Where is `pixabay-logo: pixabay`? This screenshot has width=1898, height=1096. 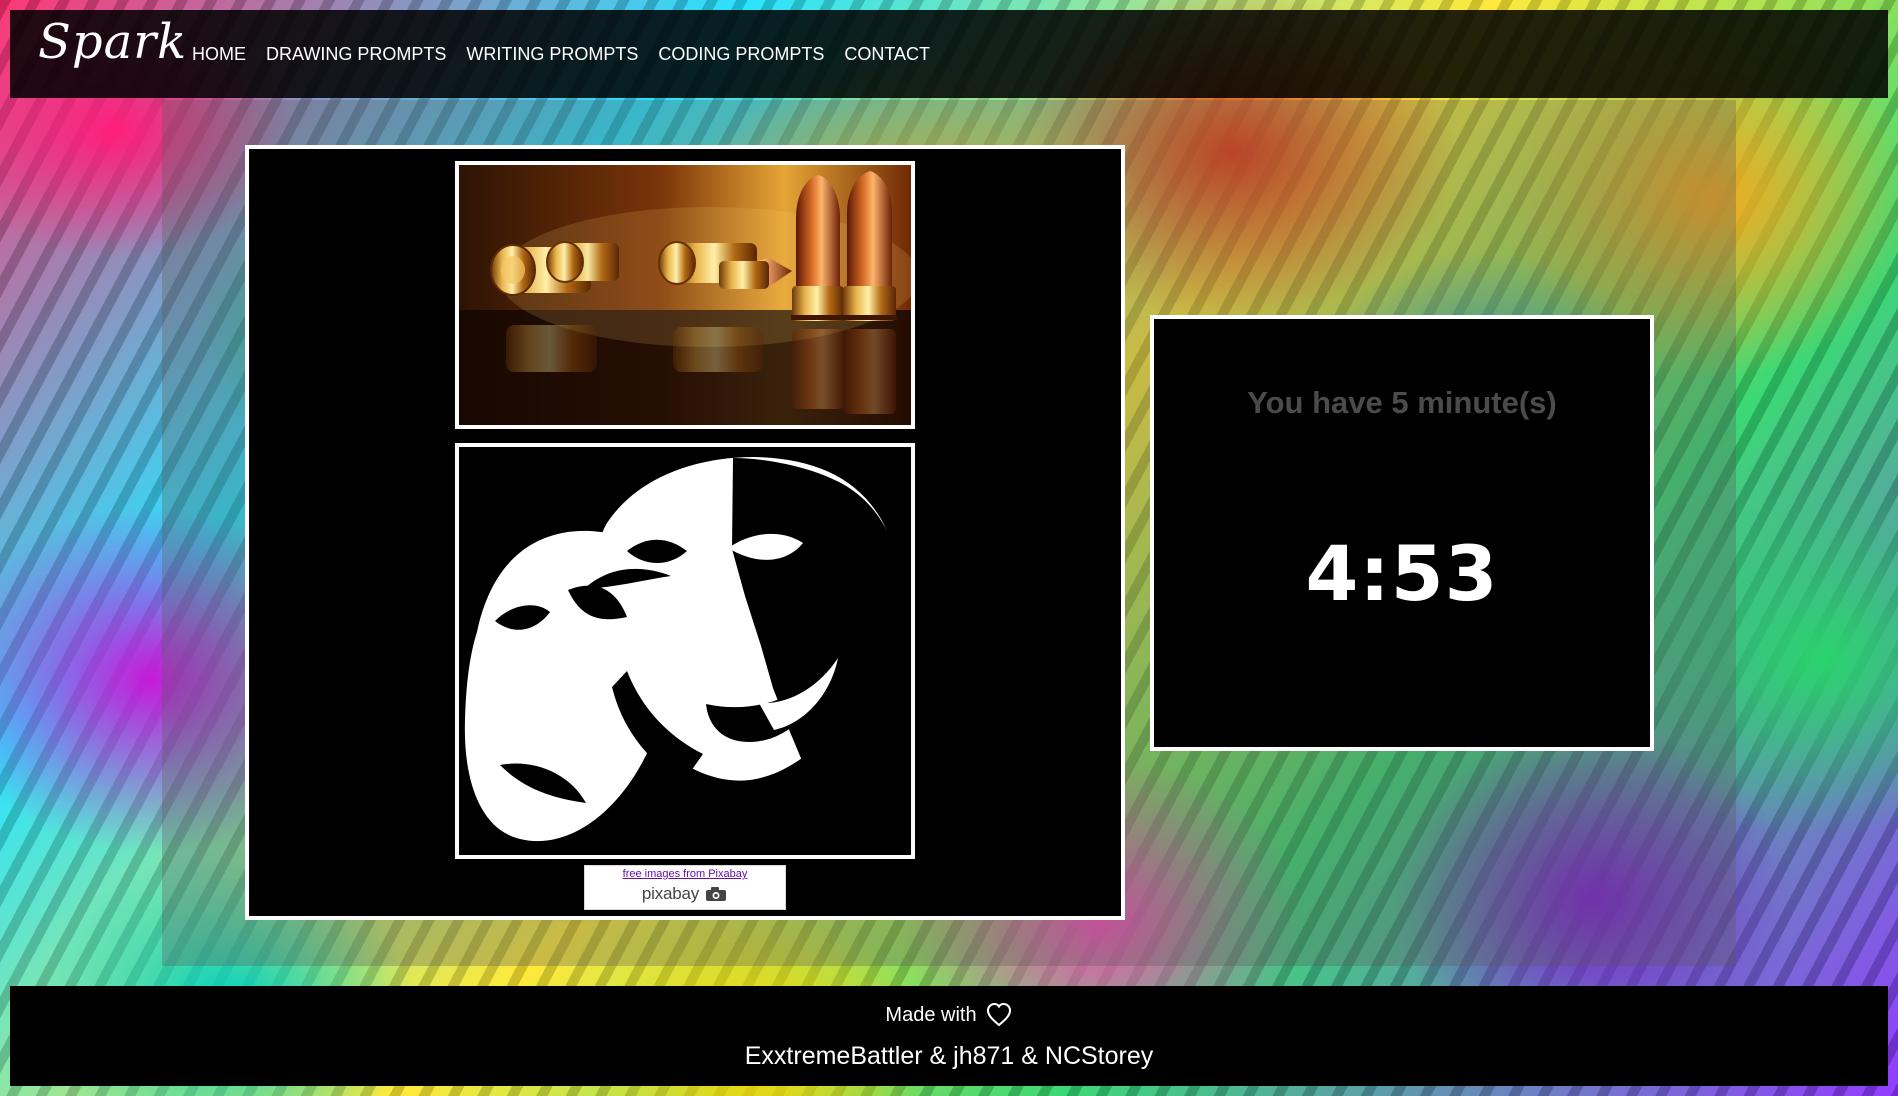
pixabay-logo: pixabay is located at coordinates (685, 894).